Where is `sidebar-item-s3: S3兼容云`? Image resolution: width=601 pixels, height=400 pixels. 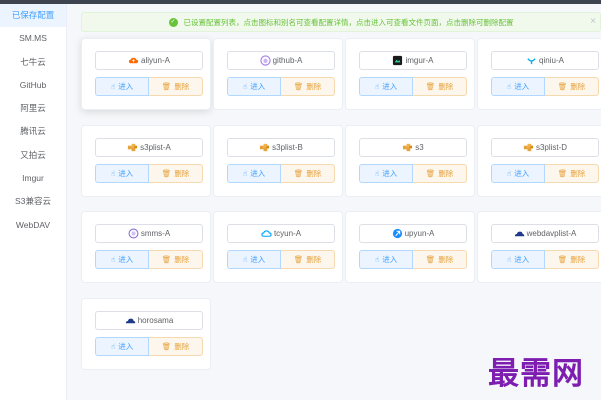
sidebar-item-s3: S3兼容云 is located at coordinates (33, 201).